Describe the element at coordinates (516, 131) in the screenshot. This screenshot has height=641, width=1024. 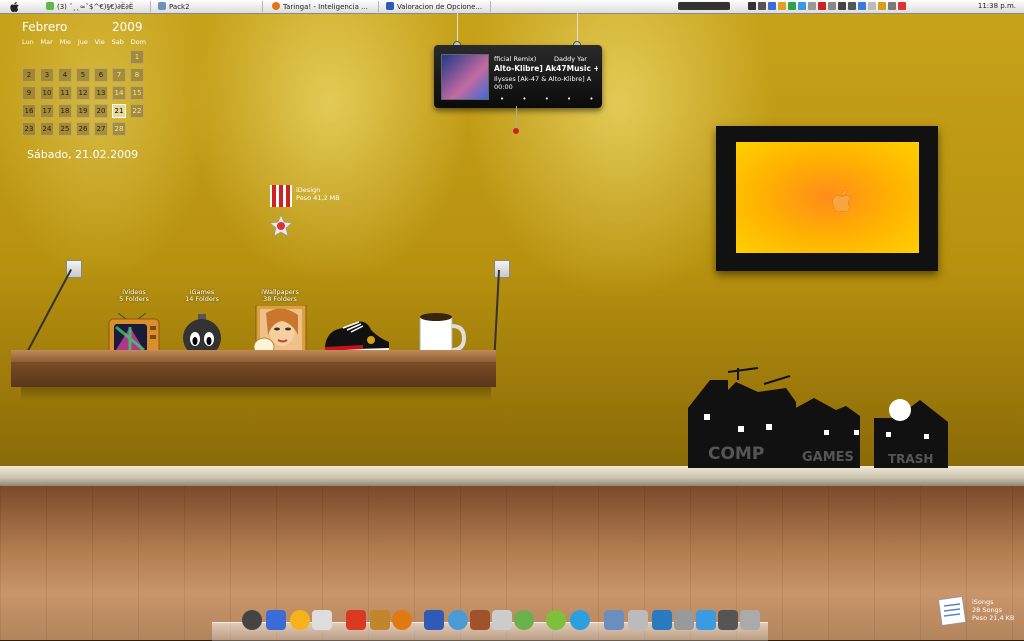
I see `pull-cord-knob` at that location.